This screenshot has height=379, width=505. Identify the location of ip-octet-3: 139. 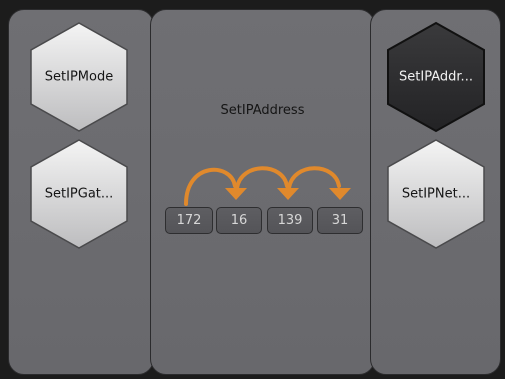
(290, 220).